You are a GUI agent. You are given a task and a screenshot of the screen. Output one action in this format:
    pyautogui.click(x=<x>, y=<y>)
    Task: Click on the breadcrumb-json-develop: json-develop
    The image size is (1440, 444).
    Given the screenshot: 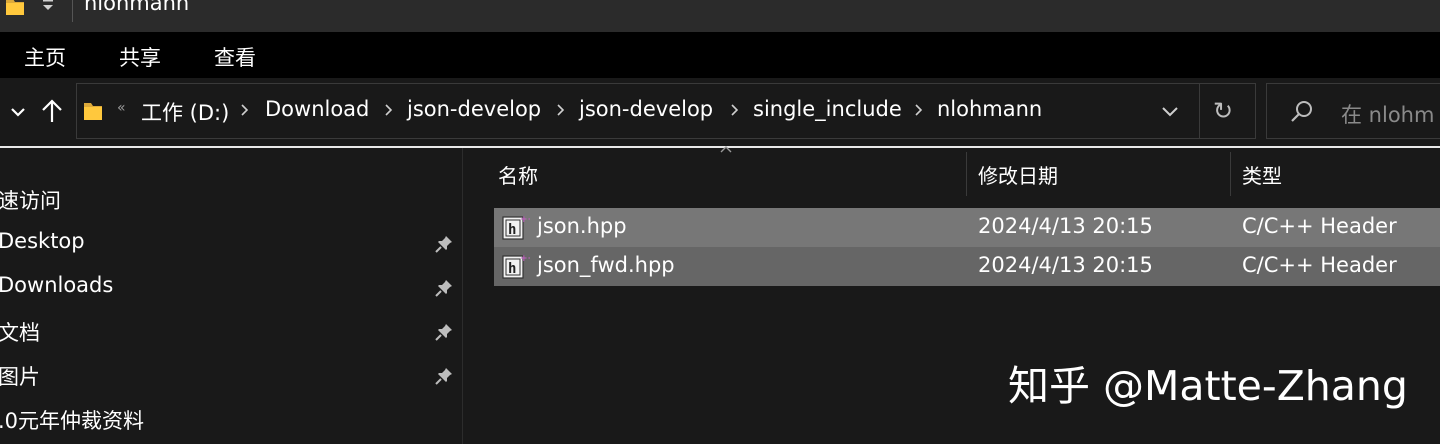 What is the action you would take?
    pyautogui.click(x=474, y=109)
    